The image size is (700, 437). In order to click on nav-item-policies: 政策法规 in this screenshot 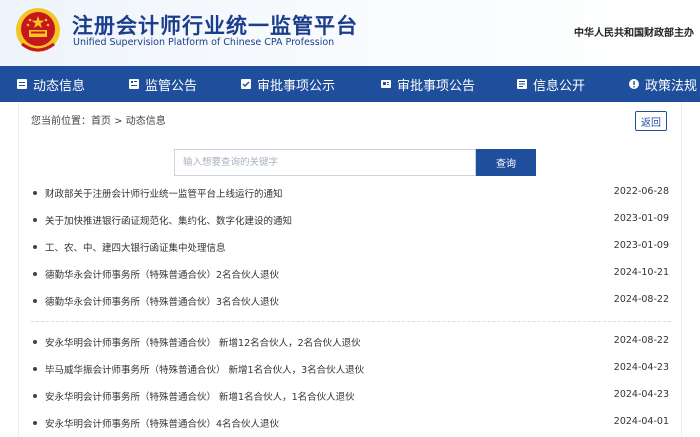, I will do `click(662, 84)`.